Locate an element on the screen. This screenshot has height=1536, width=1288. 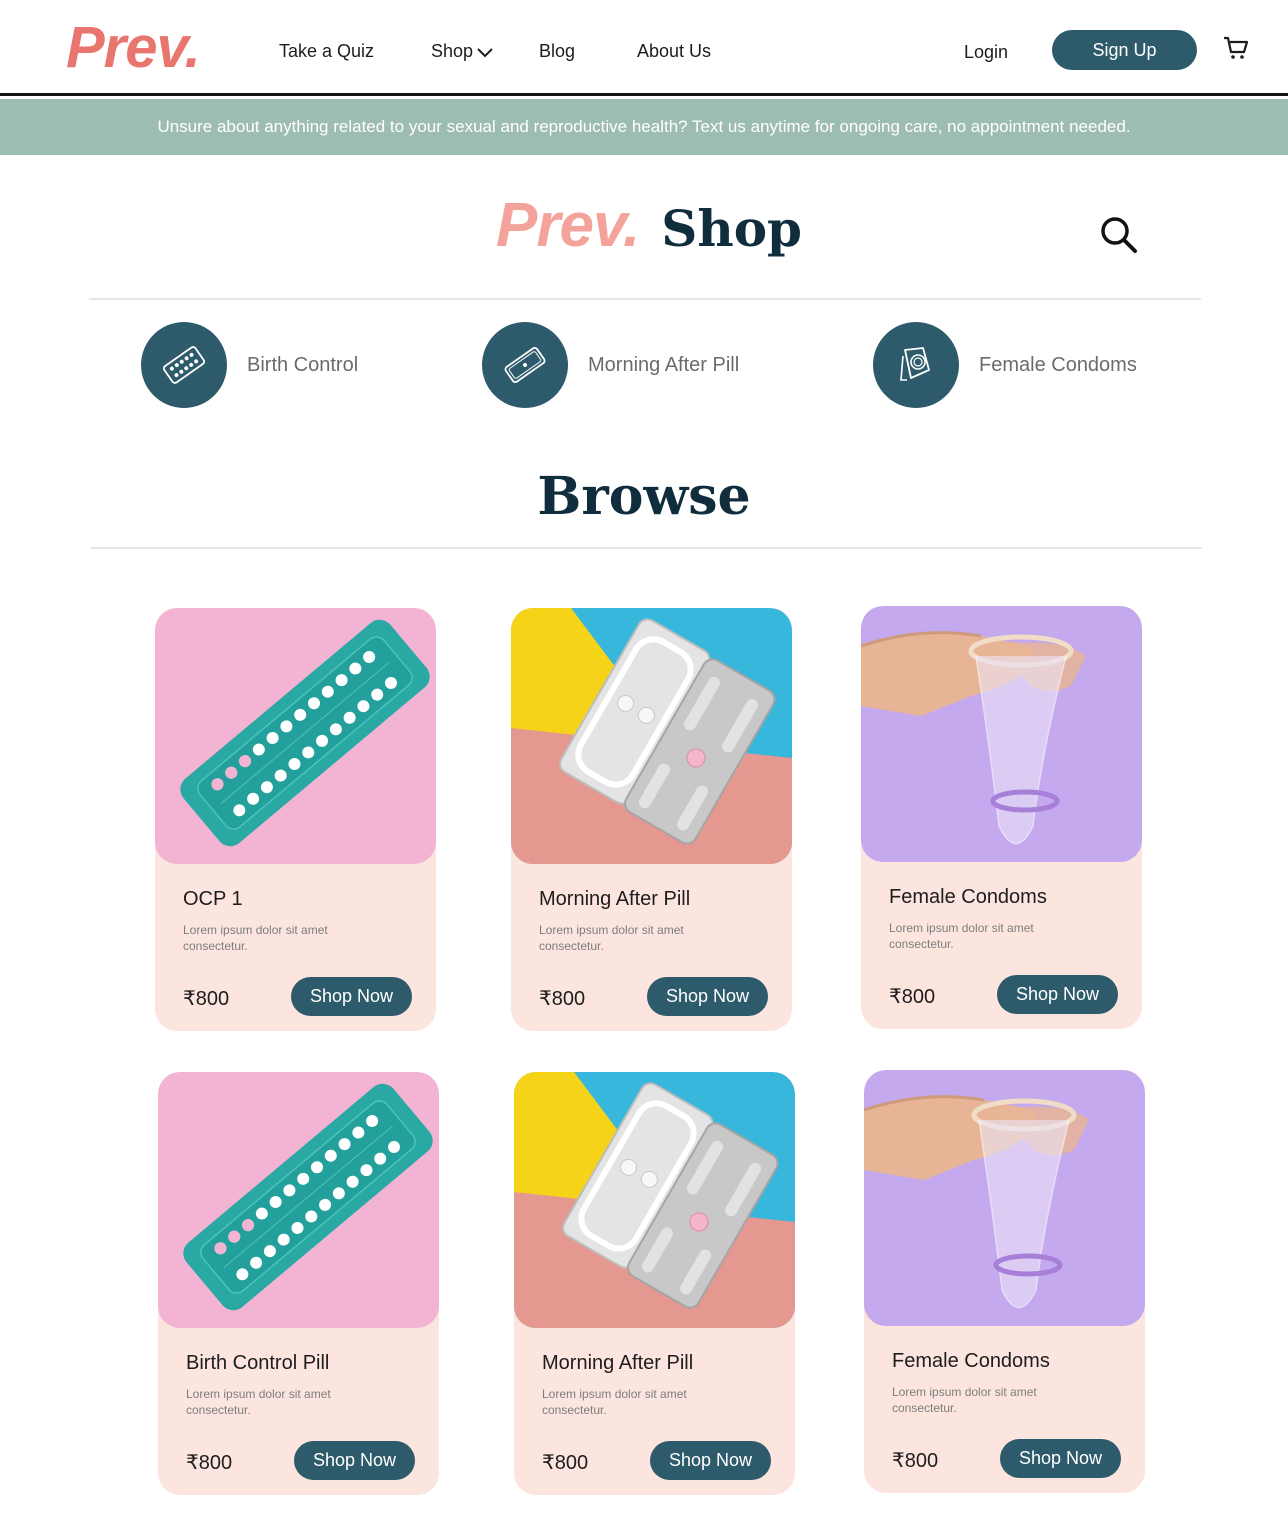
shop-heading: Prev. Shop is located at coordinates (649, 225).